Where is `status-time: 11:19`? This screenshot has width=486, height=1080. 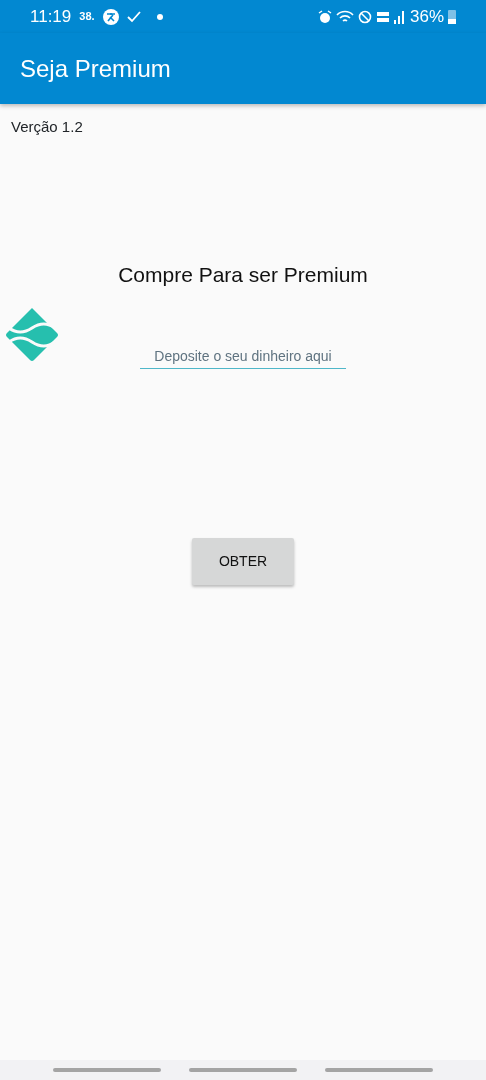 status-time: 11:19 is located at coordinates (51, 16).